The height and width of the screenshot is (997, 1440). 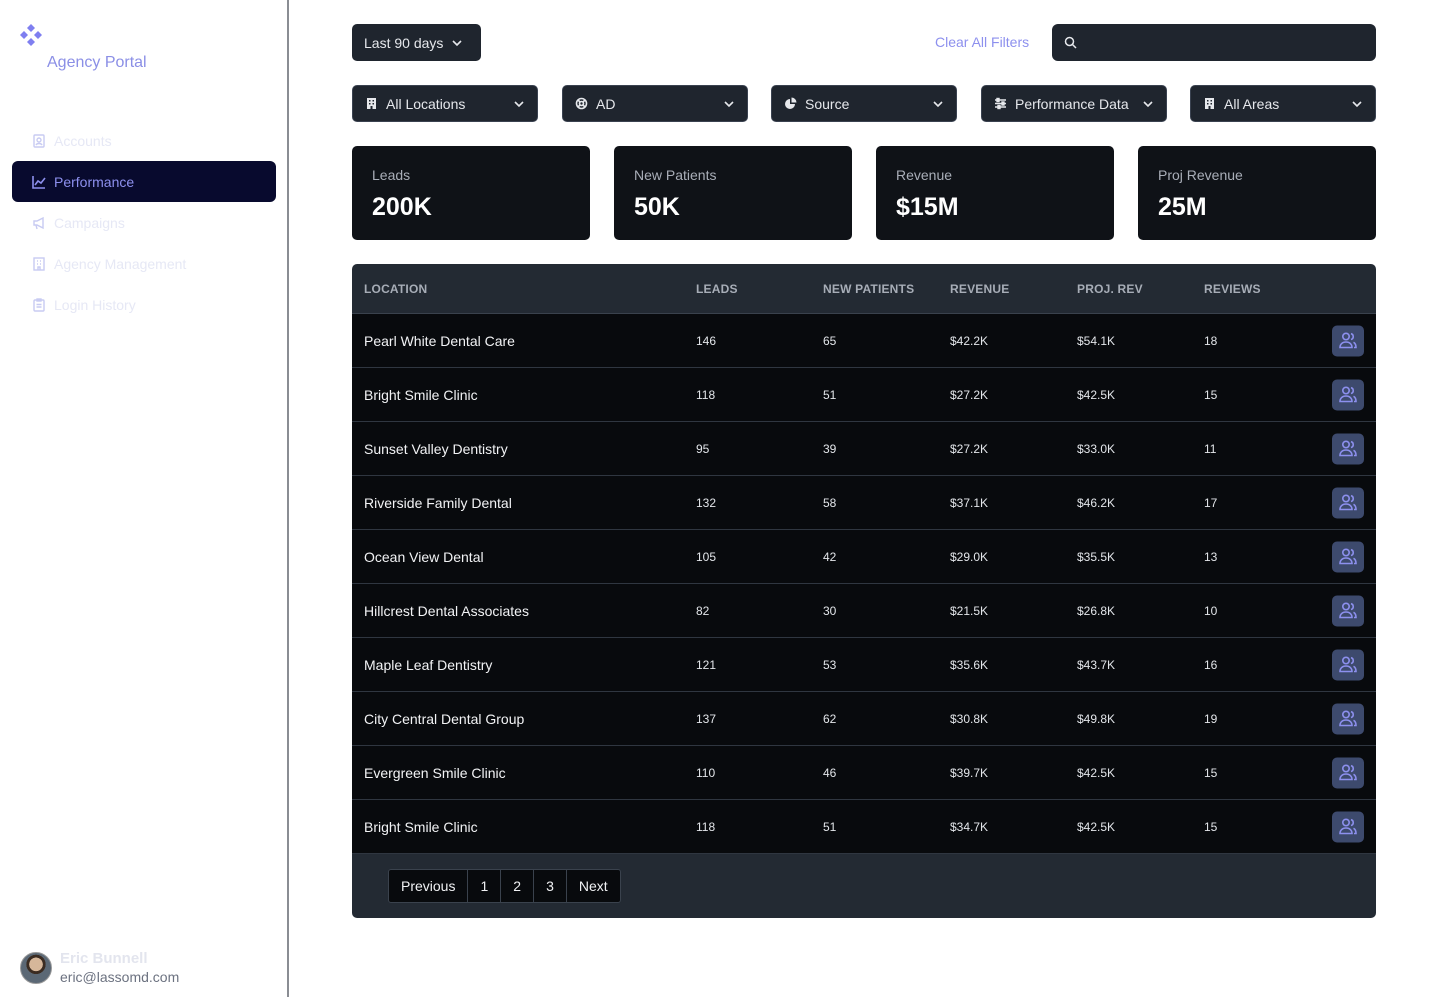 I want to click on revenue-cell: $37.1K, so click(x=969, y=502).